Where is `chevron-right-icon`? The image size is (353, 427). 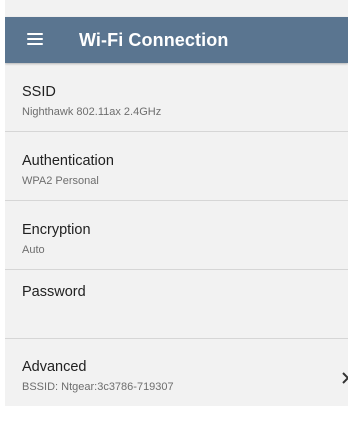
chevron-right-icon is located at coordinates (344, 378).